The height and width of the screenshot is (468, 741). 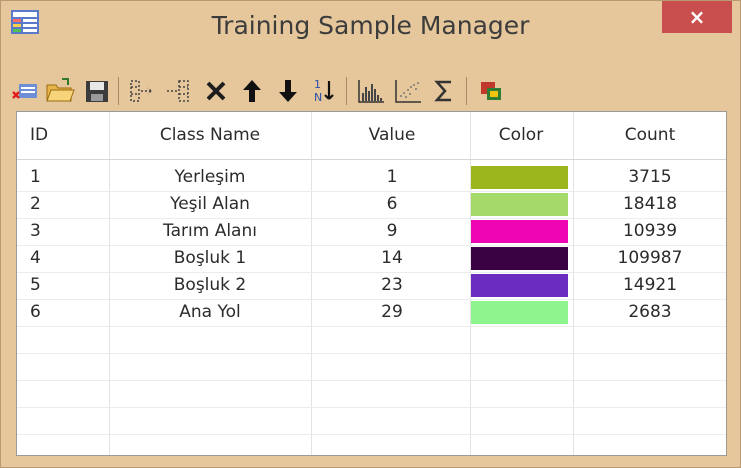 I want to click on delete-button, so click(x=216, y=91).